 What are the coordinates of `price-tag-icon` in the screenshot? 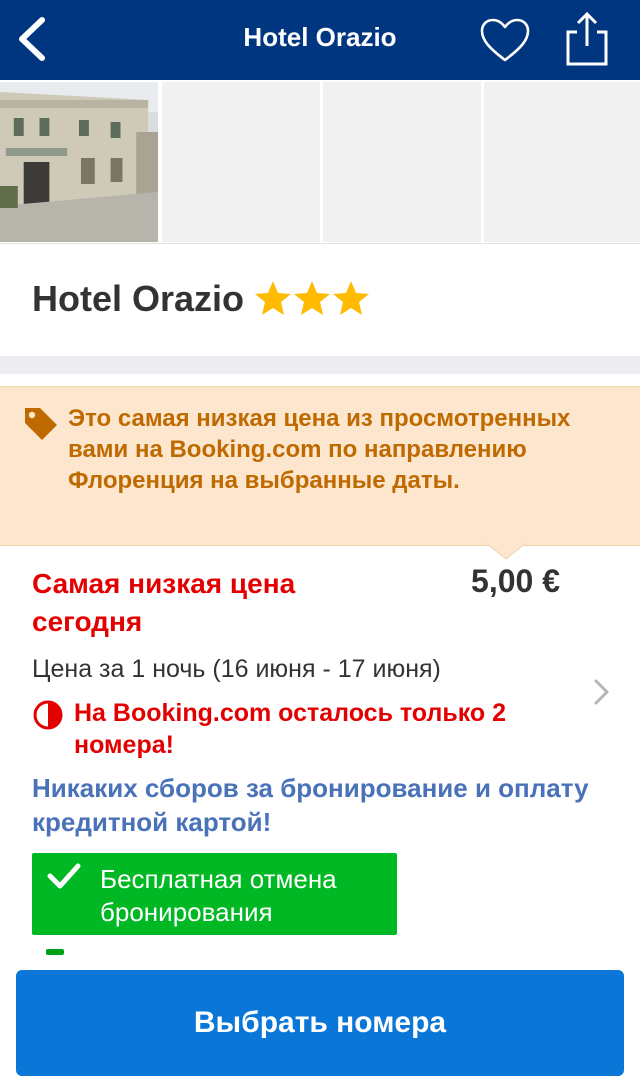 It's located at (41, 424).